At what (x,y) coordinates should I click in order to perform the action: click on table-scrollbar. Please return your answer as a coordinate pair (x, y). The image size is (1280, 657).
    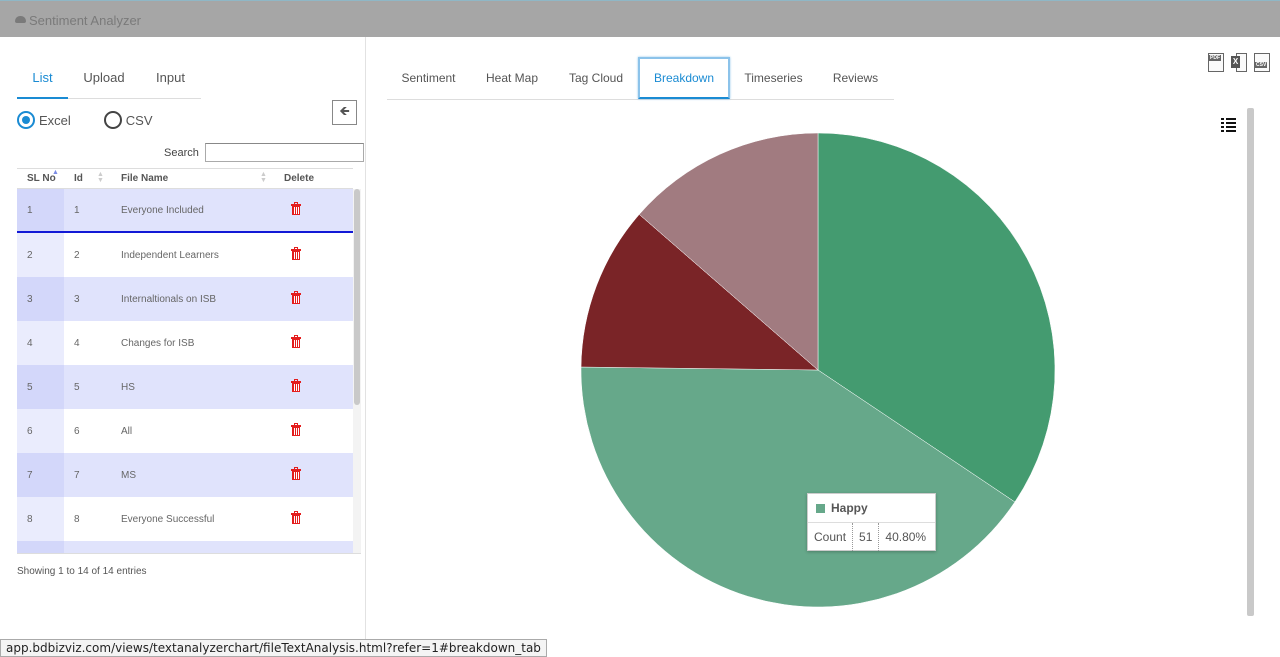
    Looking at the image, I should click on (357, 371).